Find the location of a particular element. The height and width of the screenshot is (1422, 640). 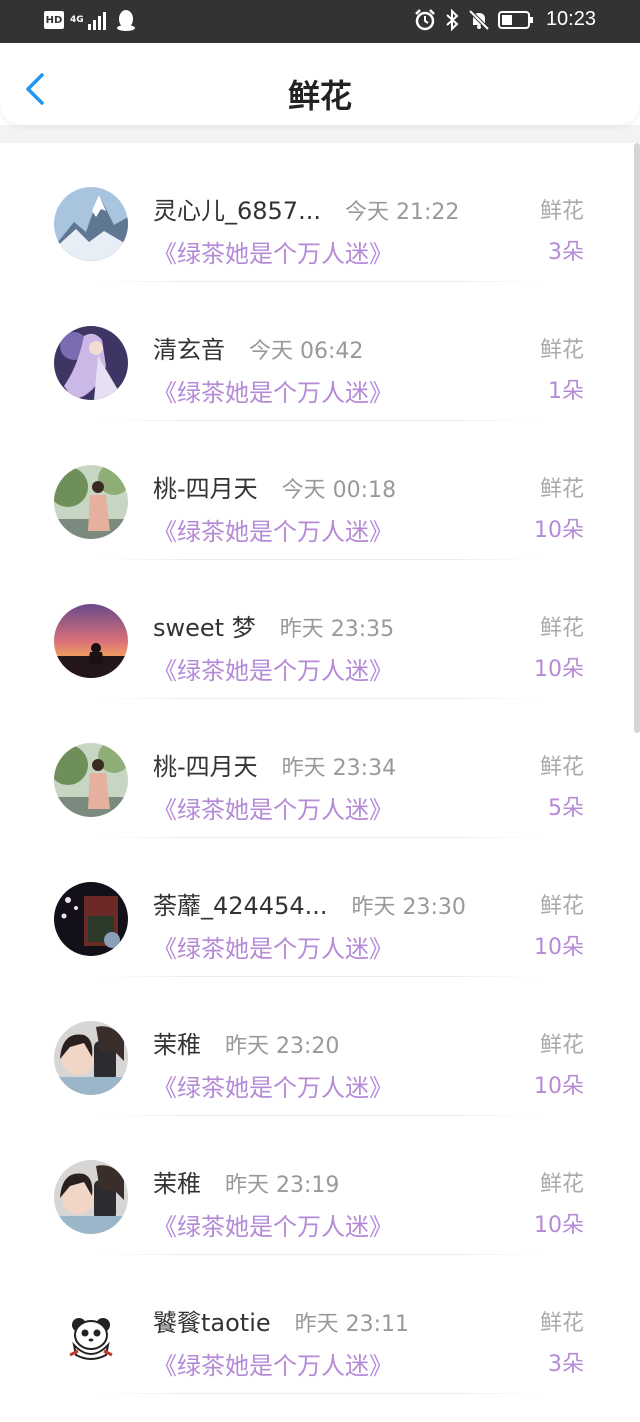

item-meta: 荼蘼_424454... 昨天 23:30 is located at coordinates (309, 903).